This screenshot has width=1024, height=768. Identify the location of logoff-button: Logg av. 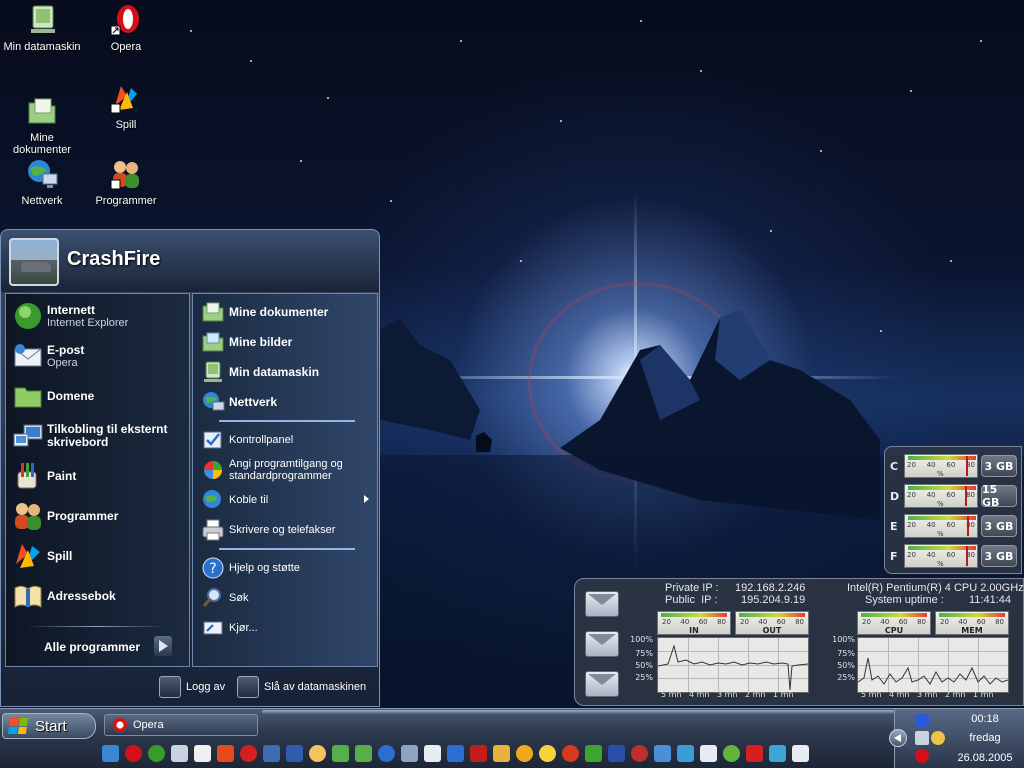
(192, 687).